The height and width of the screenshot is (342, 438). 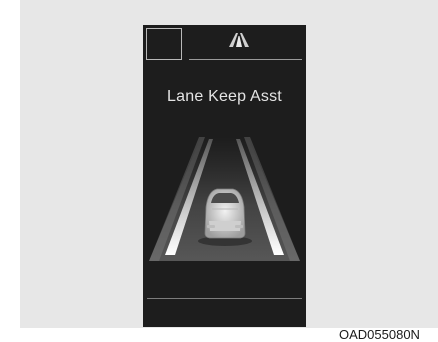 What do you see at coordinates (224, 199) in the screenshot?
I see `lane-road-illustration` at bounding box center [224, 199].